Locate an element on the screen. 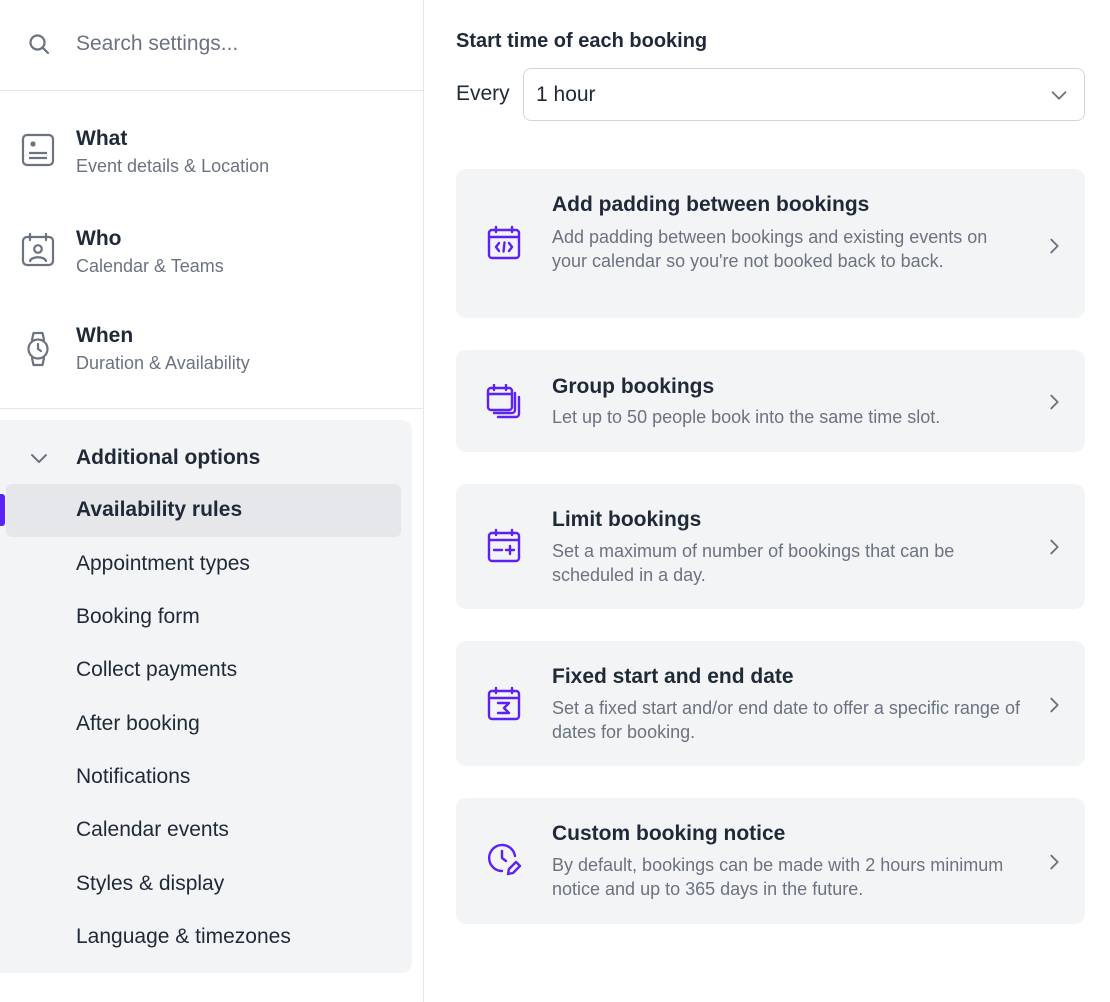 The width and height of the screenshot is (1110, 1002). sidebar-item-notifications: Notifications is located at coordinates (203, 777).